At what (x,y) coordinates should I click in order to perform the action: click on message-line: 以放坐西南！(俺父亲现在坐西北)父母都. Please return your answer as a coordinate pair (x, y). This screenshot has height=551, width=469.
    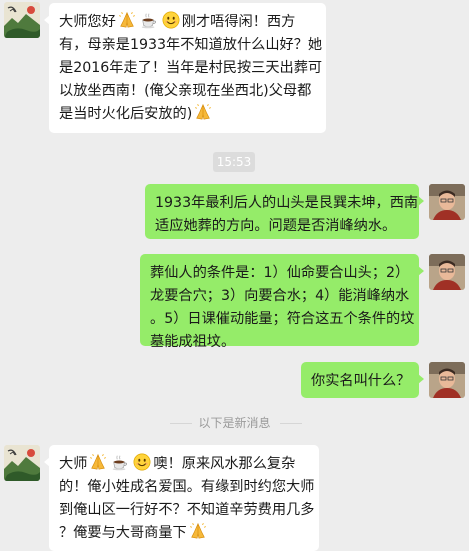
    Looking at the image, I should click on (187, 91).